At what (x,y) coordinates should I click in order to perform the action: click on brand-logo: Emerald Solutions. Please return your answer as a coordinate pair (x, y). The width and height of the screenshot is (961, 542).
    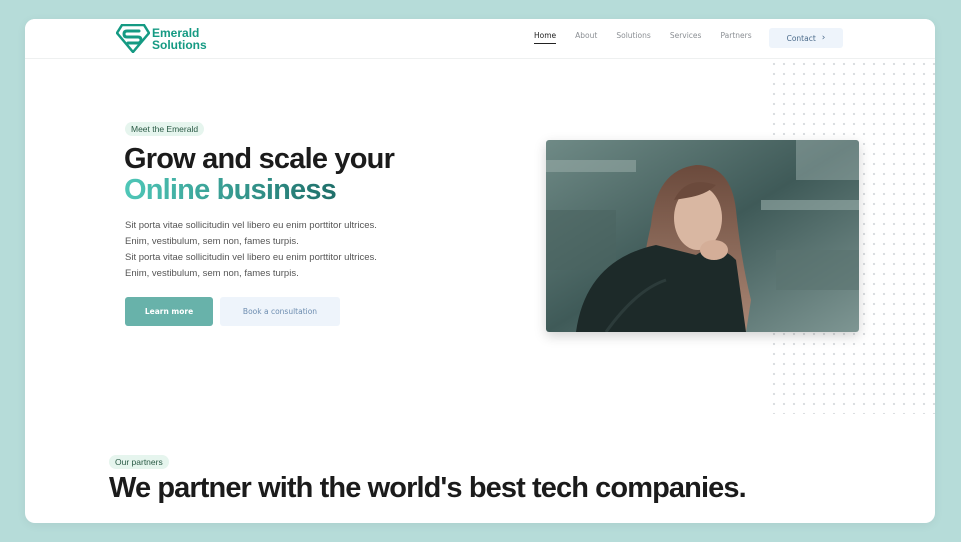
    Looking at the image, I should click on (161, 38).